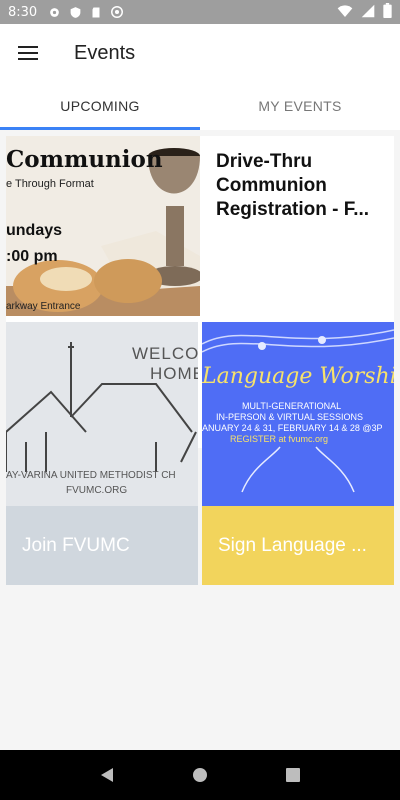  I want to click on battery-icon, so click(387, 12).